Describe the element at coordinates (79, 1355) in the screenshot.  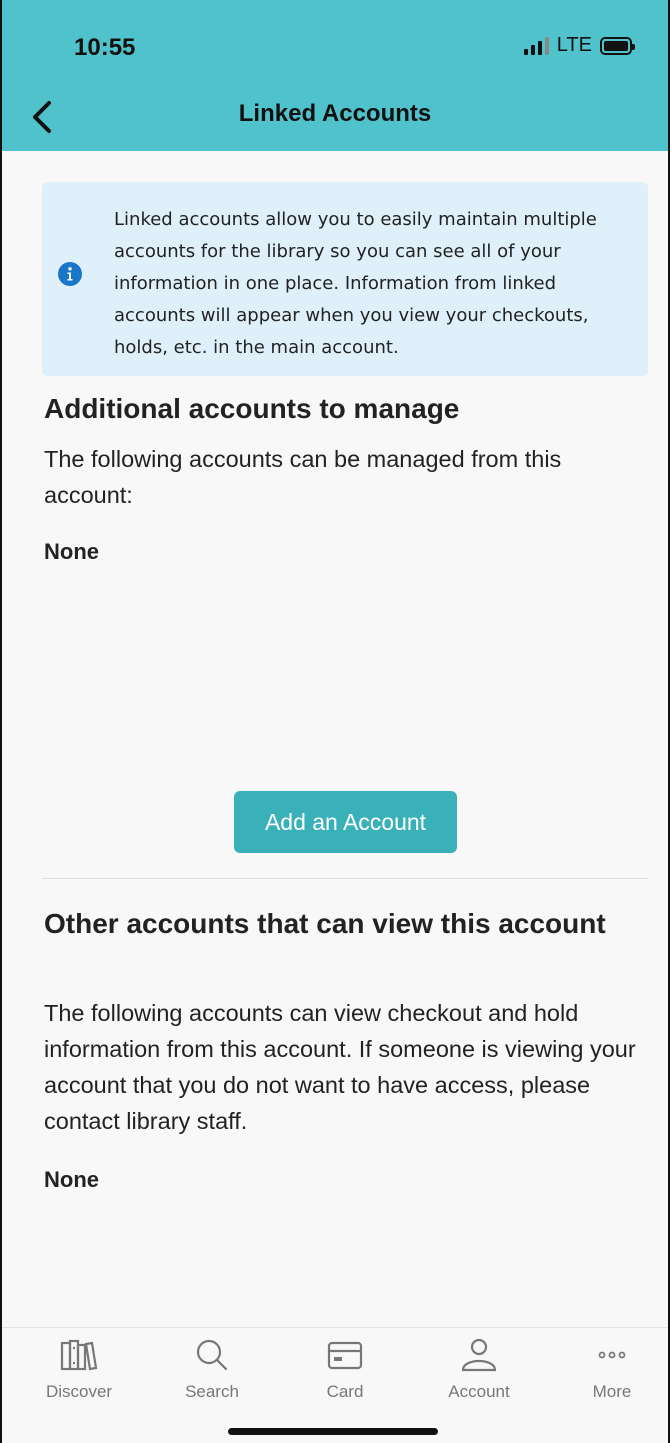
I see `books-icon` at that location.